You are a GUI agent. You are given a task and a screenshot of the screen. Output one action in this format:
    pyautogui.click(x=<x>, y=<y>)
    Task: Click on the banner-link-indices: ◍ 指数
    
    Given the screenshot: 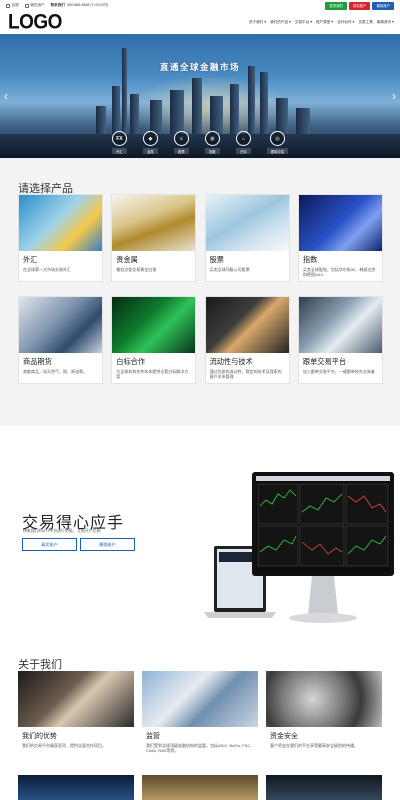 What is the action you would take?
    pyautogui.click(x=212, y=142)
    